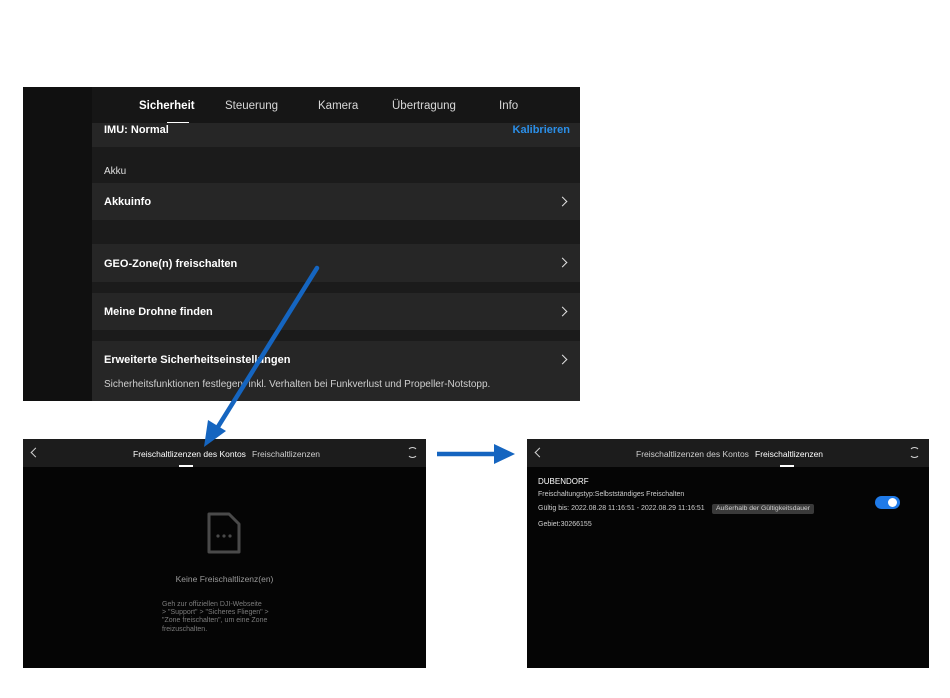  What do you see at coordinates (215, 613) in the screenshot?
I see `hint-line: > "Support" > "Sicheres Fliegen" >` at bounding box center [215, 613].